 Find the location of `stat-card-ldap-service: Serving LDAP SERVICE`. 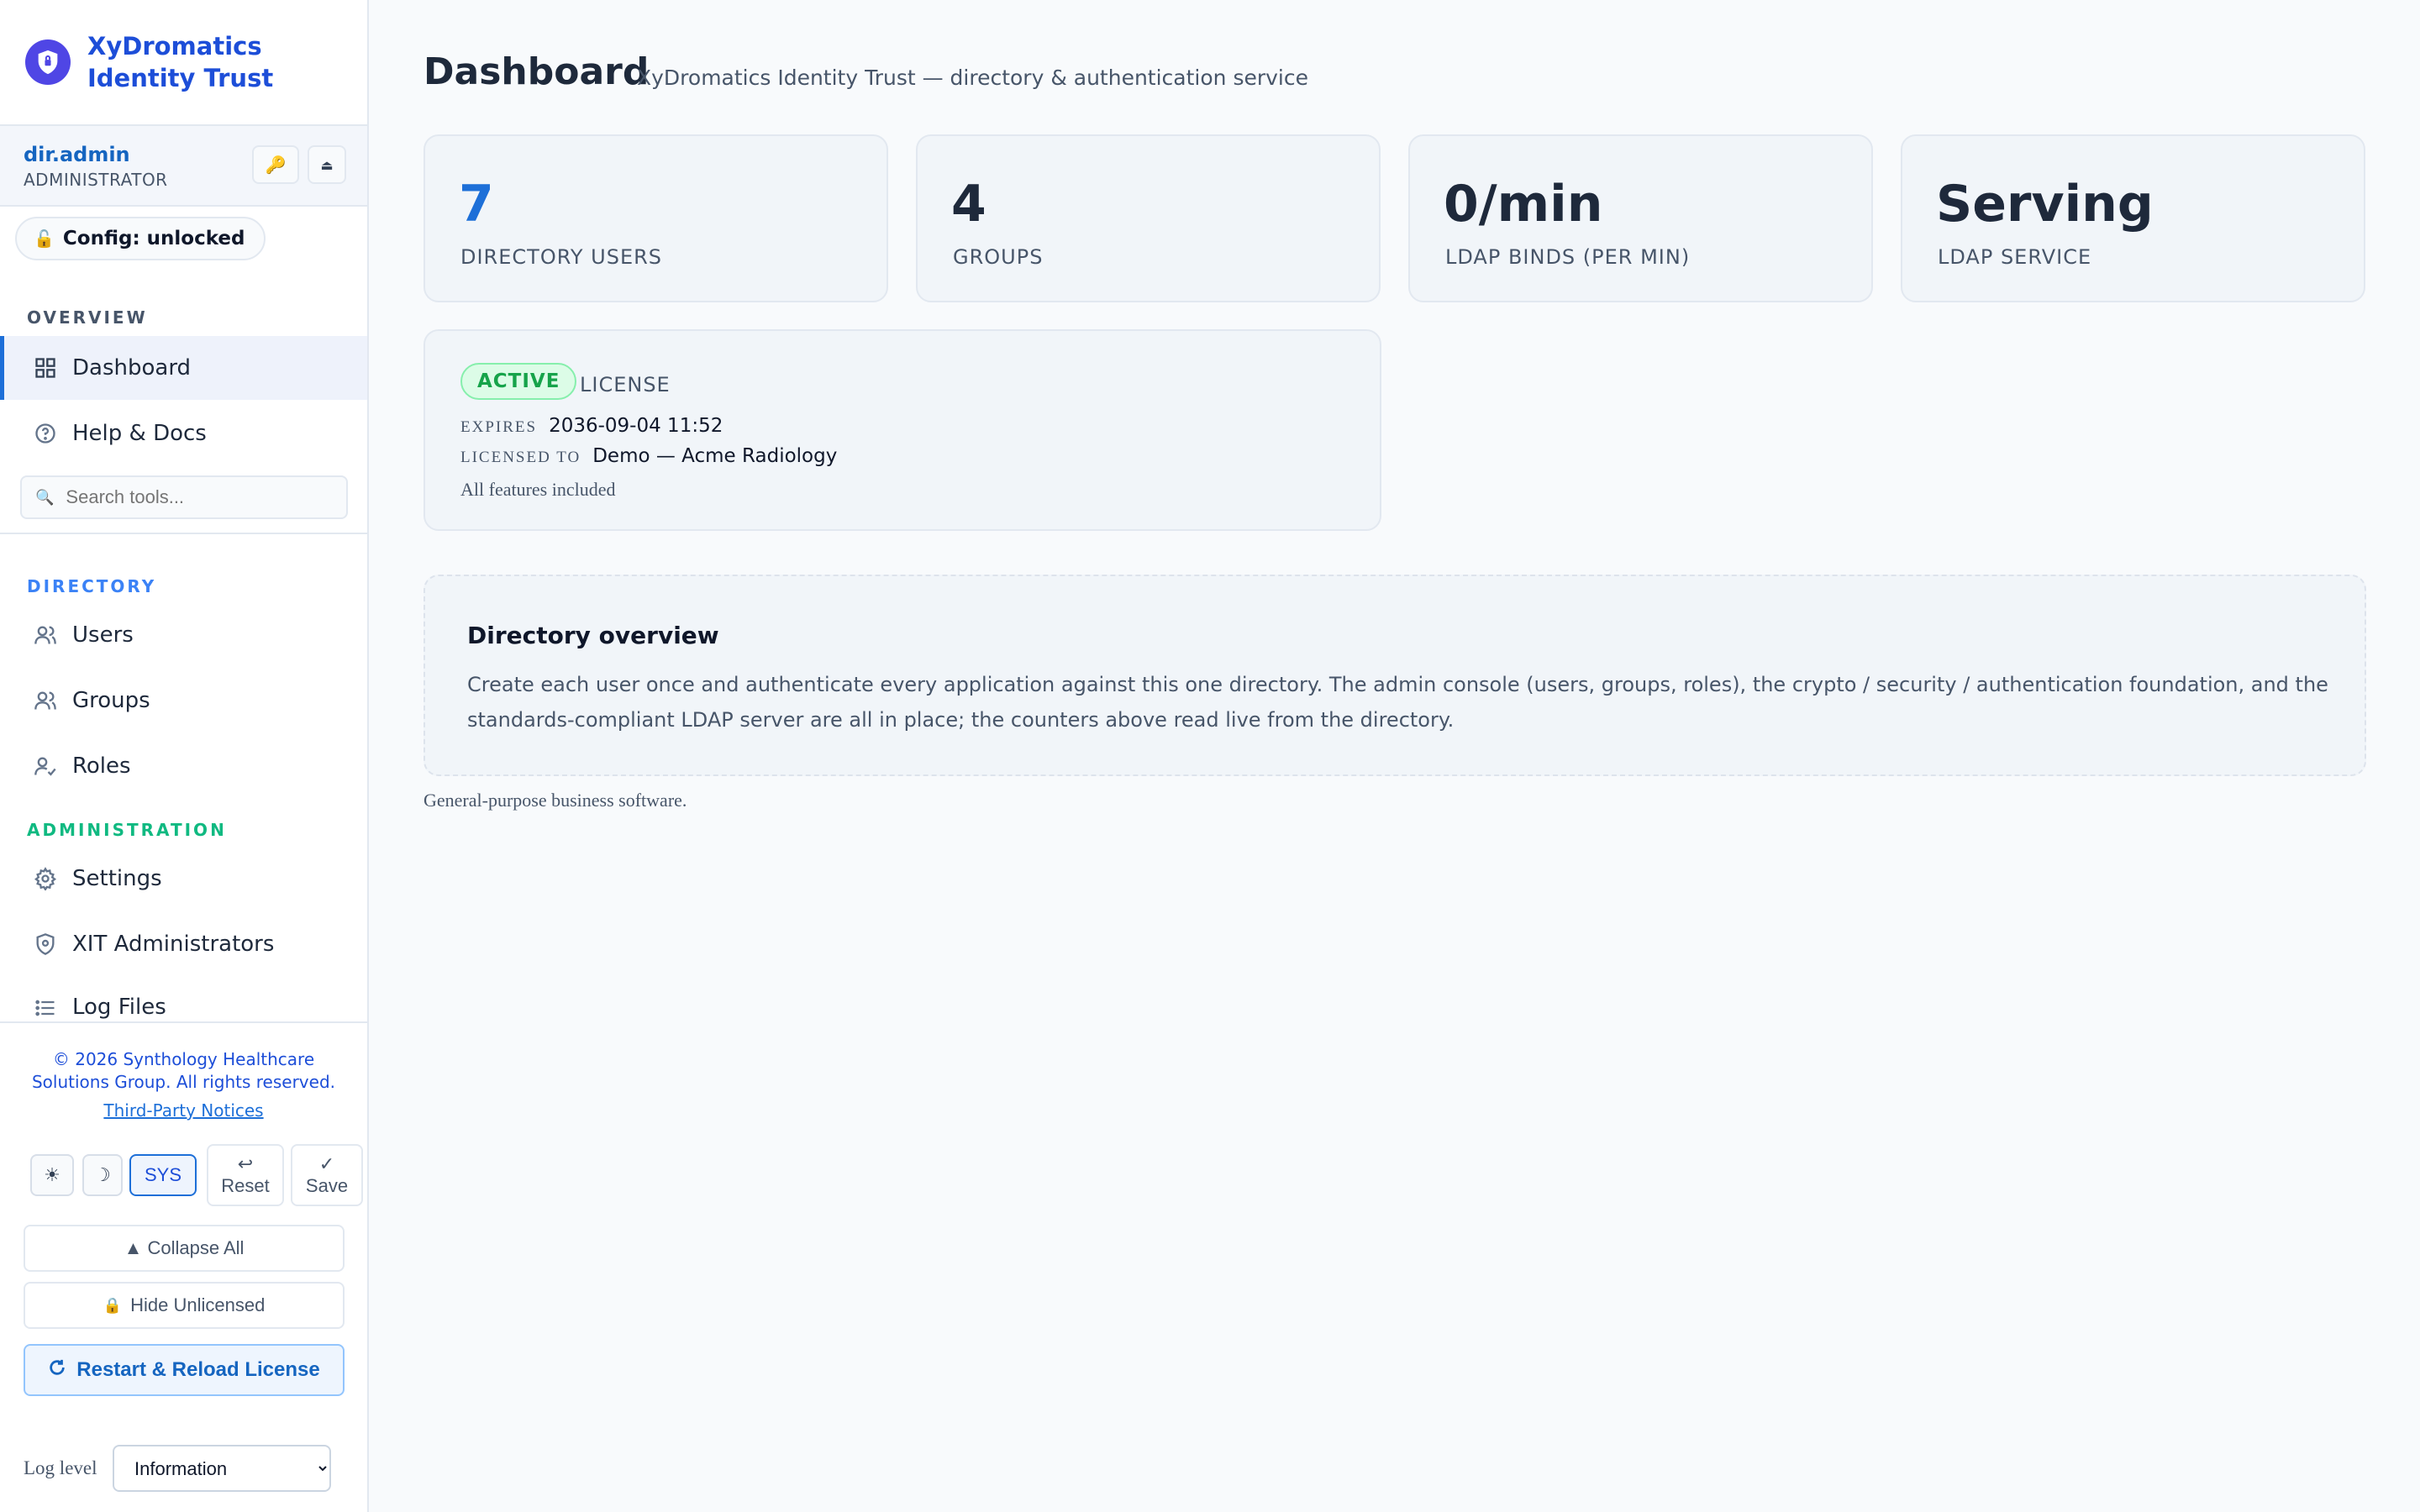

stat-card-ldap-service: Serving LDAP SERVICE is located at coordinates (2133, 218).